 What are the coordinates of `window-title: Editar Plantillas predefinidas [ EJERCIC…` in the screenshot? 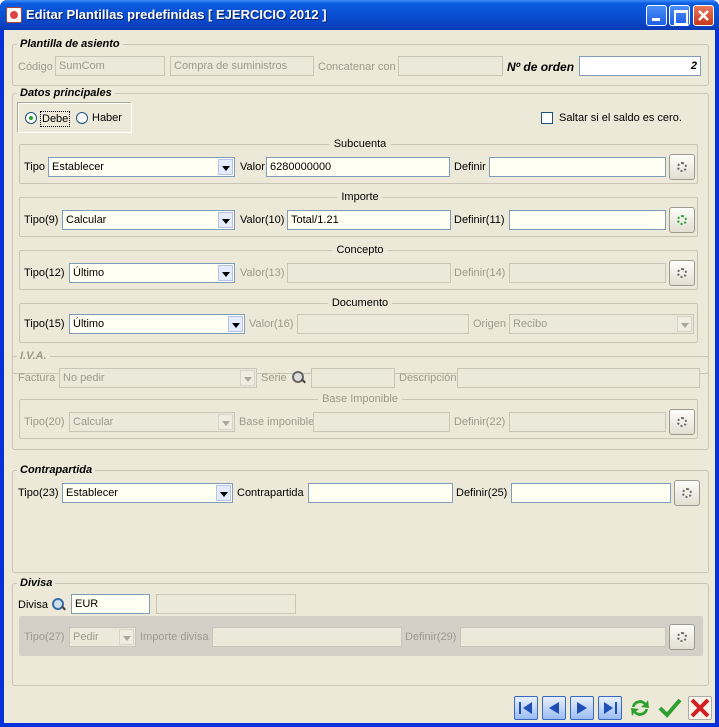 It's located at (176, 14).